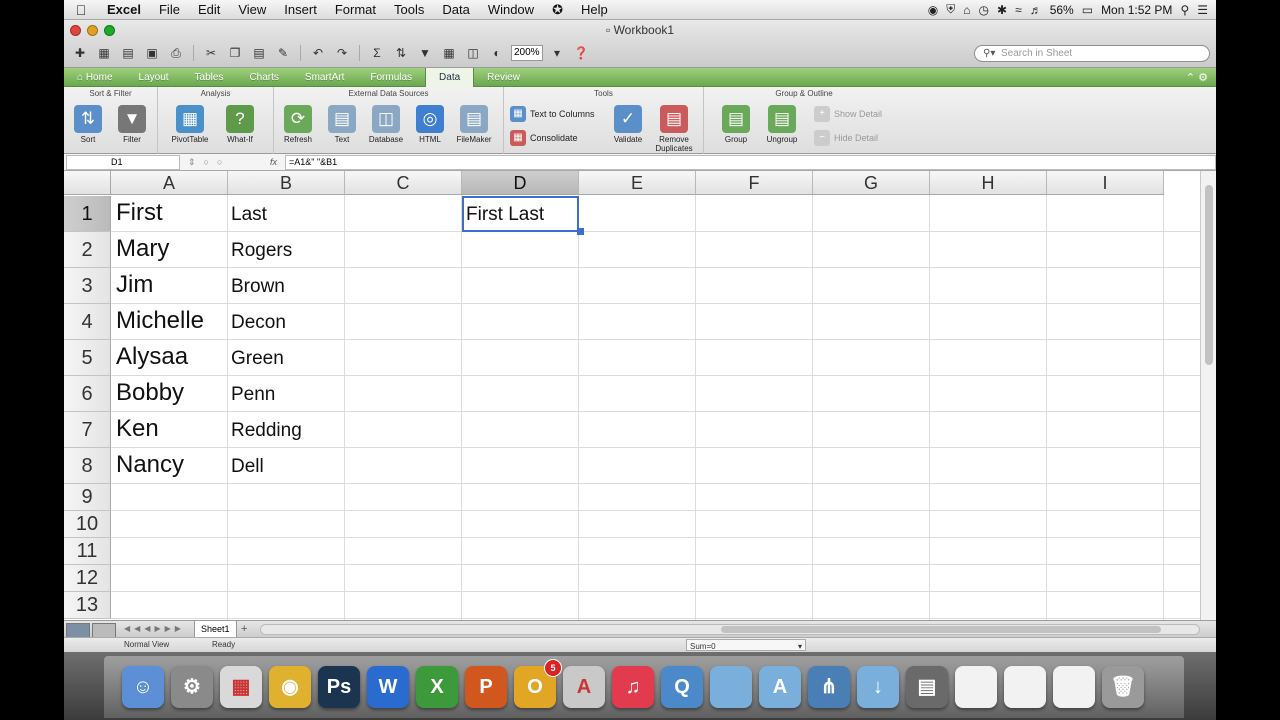  Describe the element at coordinates (300, 9) in the screenshot. I see `menu-insert: Insert` at that location.